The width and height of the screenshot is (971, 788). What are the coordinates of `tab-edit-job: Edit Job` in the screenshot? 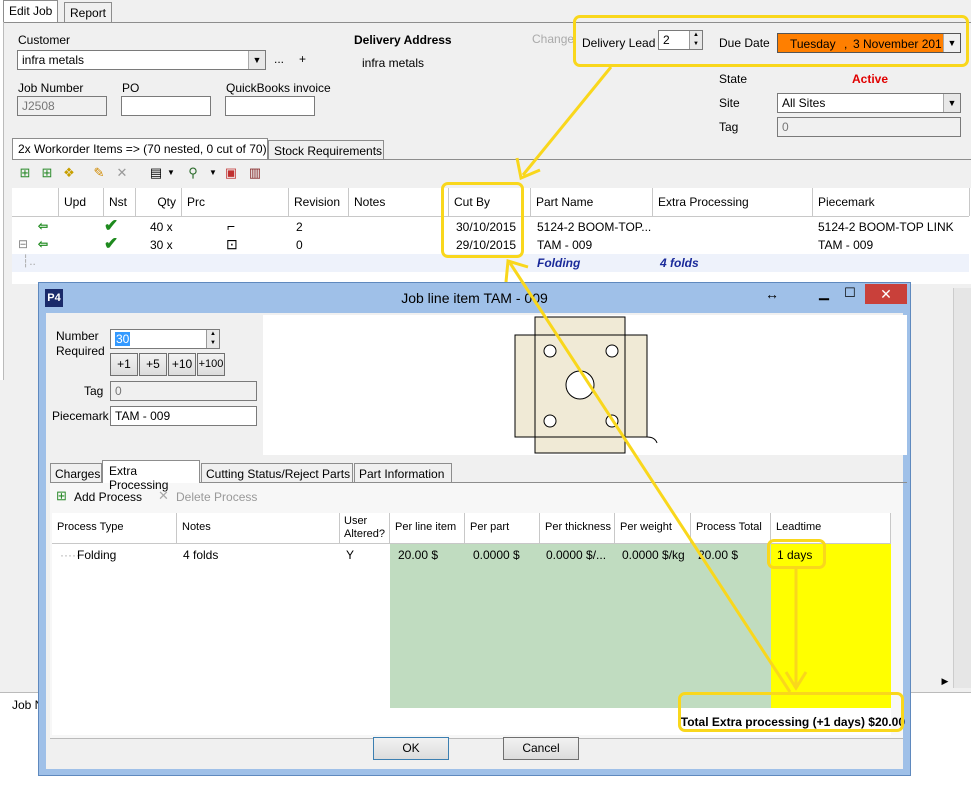 It's located at (31, 11).